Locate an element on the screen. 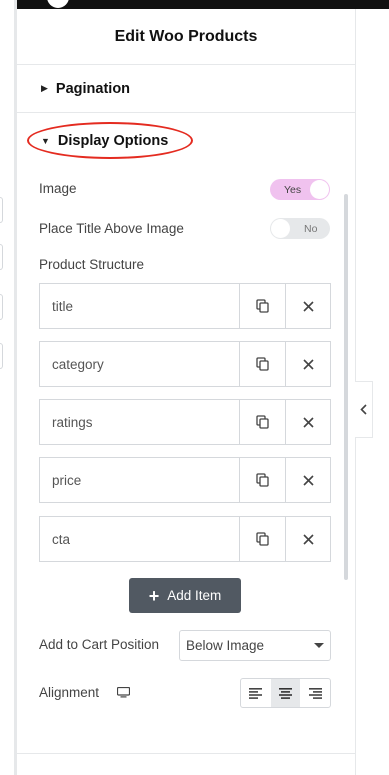 This screenshot has width=389, height=775. add-to-cart-position-select: Below Image is located at coordinates (255, 645).